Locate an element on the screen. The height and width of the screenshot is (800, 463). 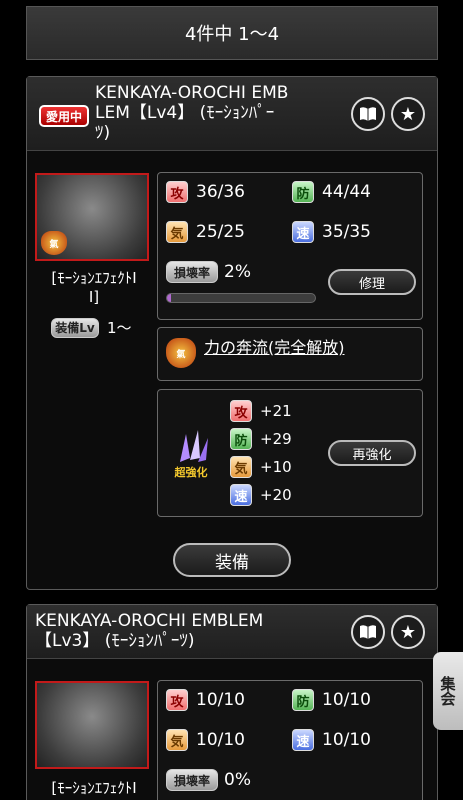
super-enhance-label: 超強化 is located at coordinates (191, 472).